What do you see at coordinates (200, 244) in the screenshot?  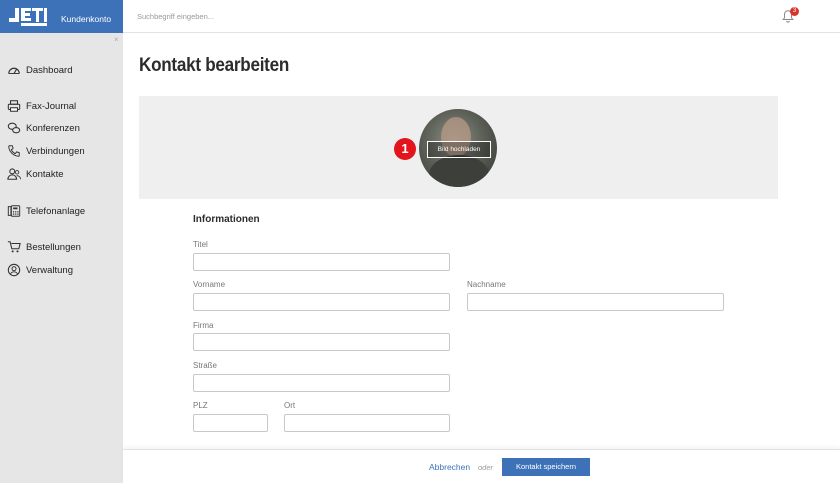 I see `titel-label: Titel` at bounding box center [200, 244].